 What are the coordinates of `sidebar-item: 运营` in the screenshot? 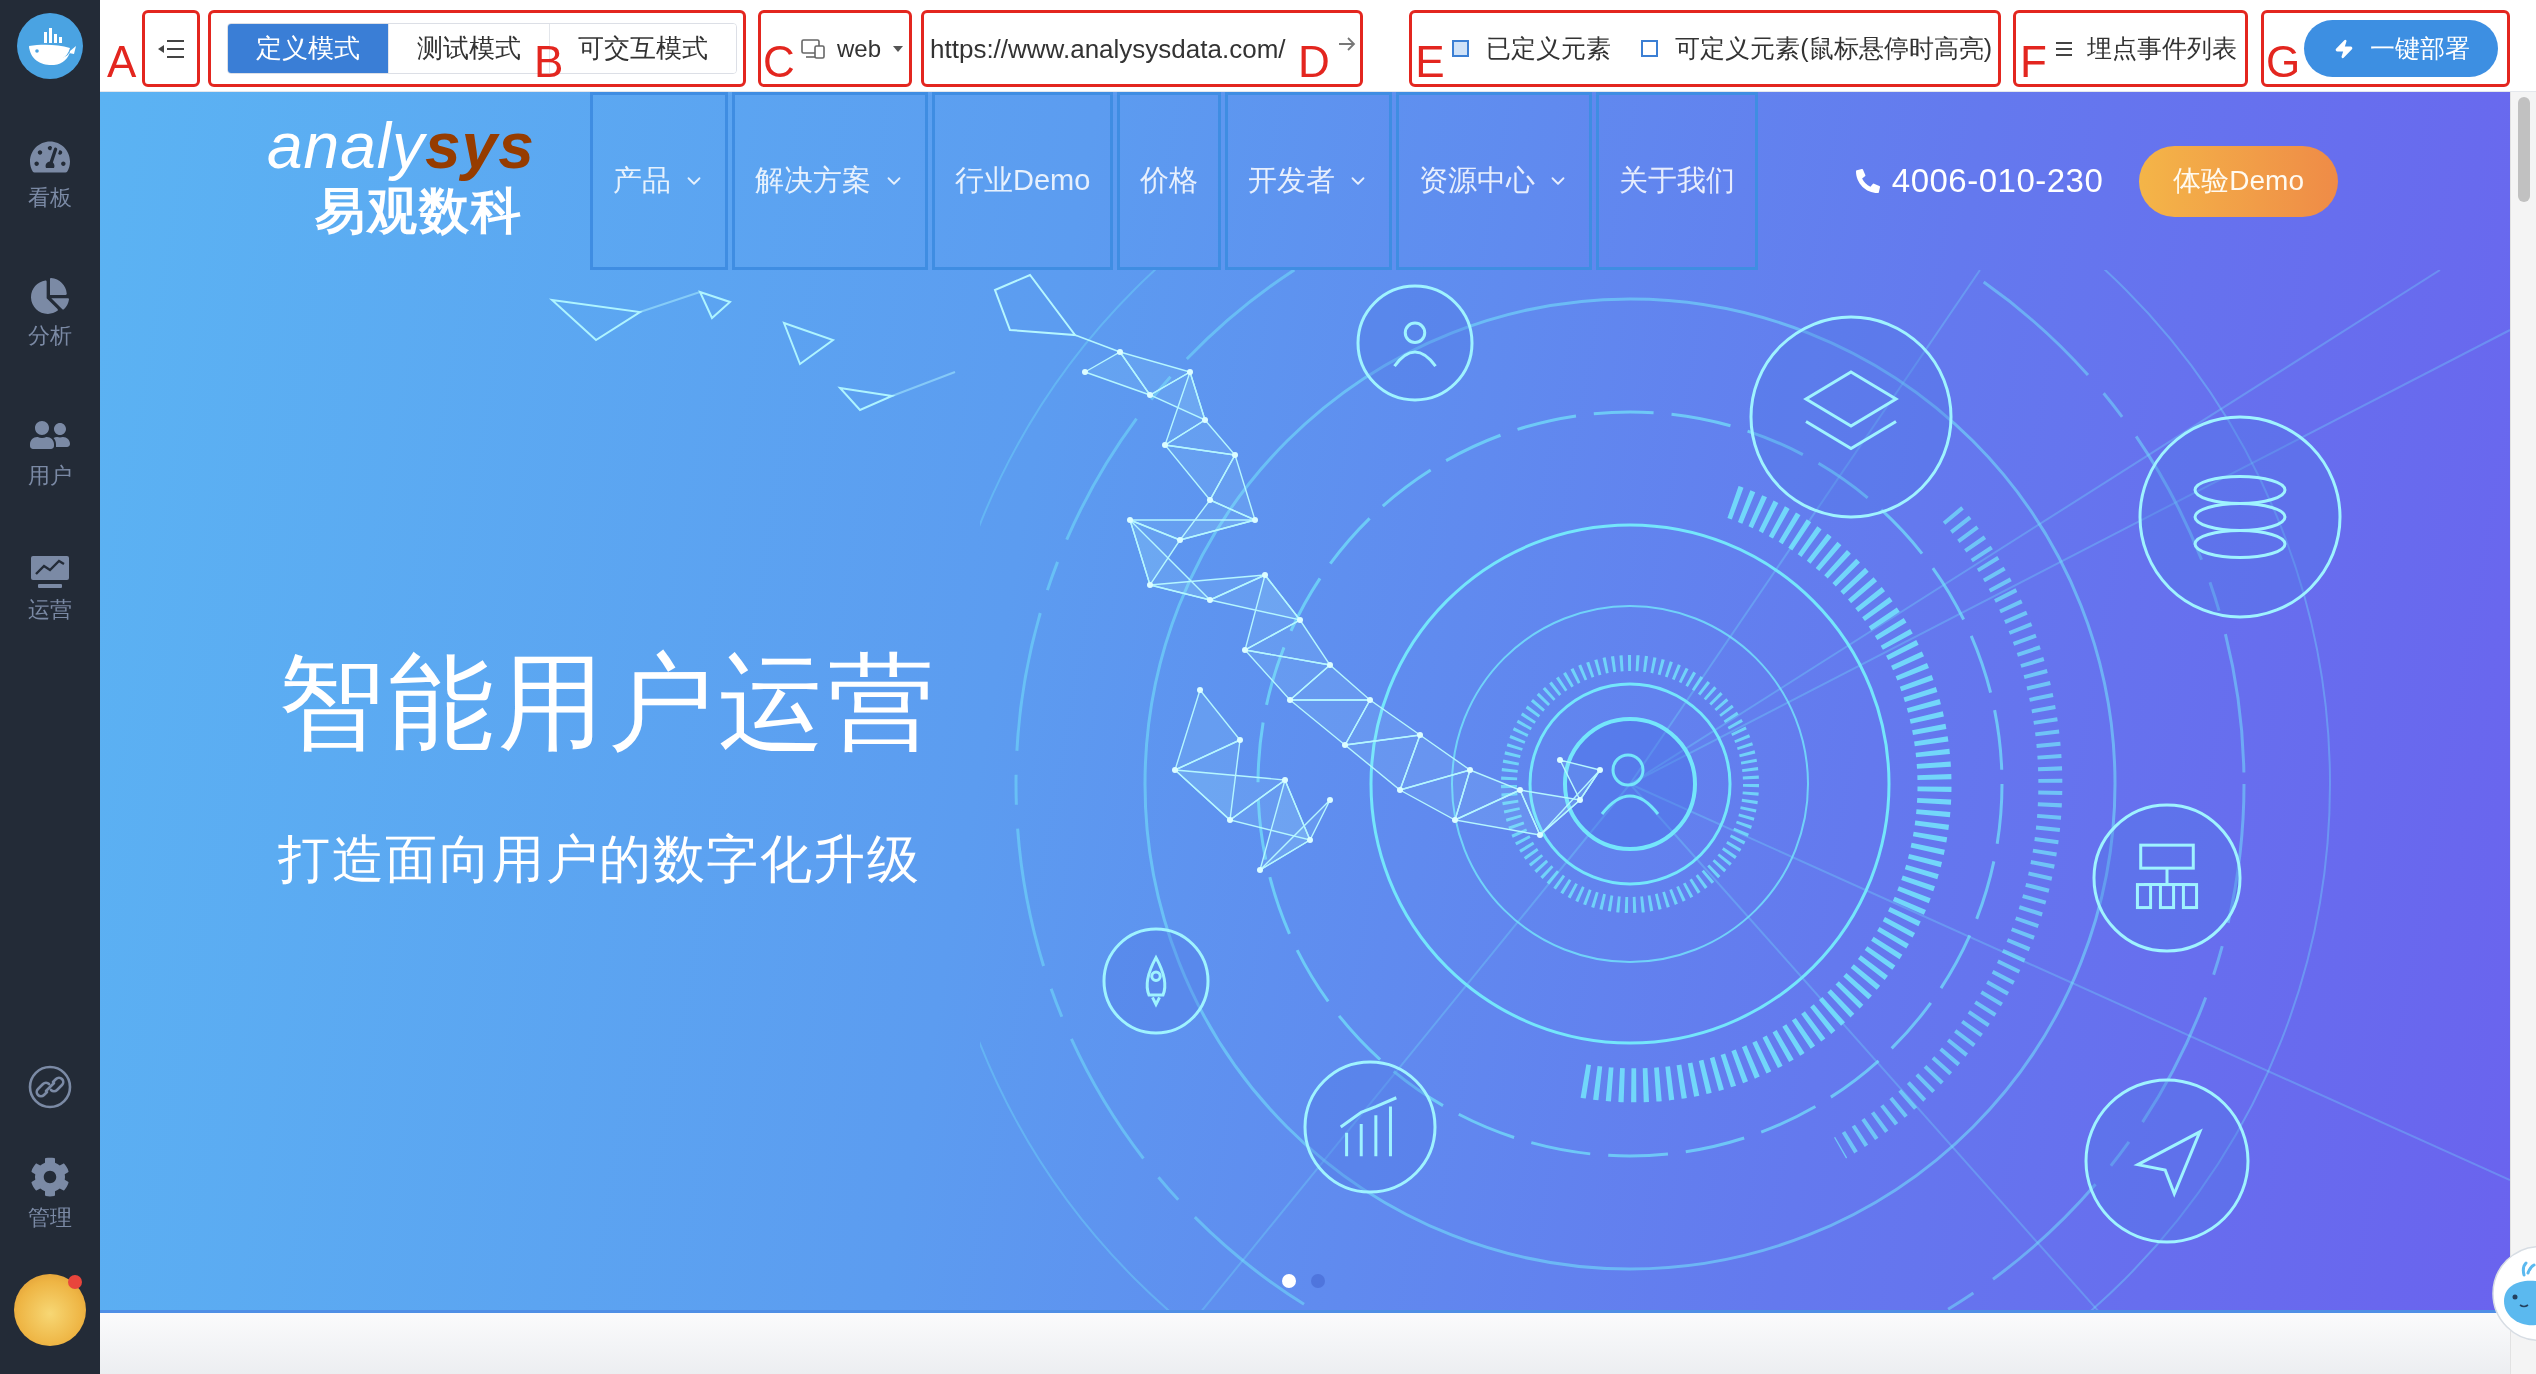 It's located at (50, 589).